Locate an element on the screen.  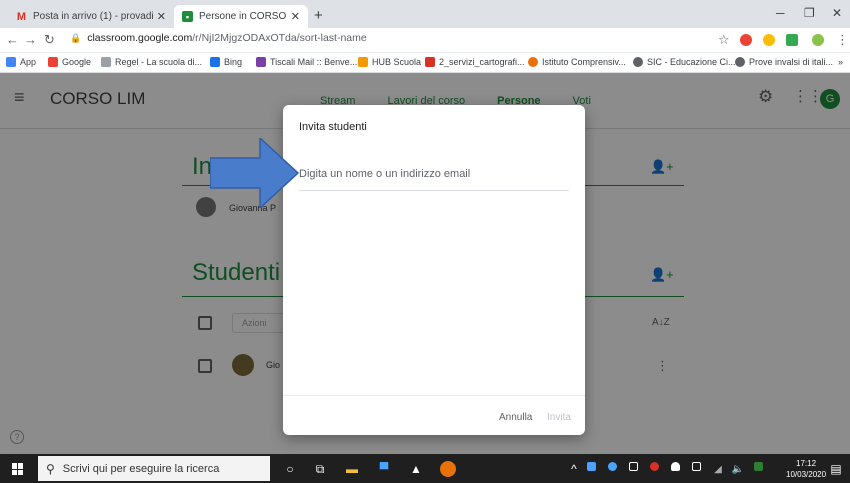
google-icon is located at coordinates (53, 62).